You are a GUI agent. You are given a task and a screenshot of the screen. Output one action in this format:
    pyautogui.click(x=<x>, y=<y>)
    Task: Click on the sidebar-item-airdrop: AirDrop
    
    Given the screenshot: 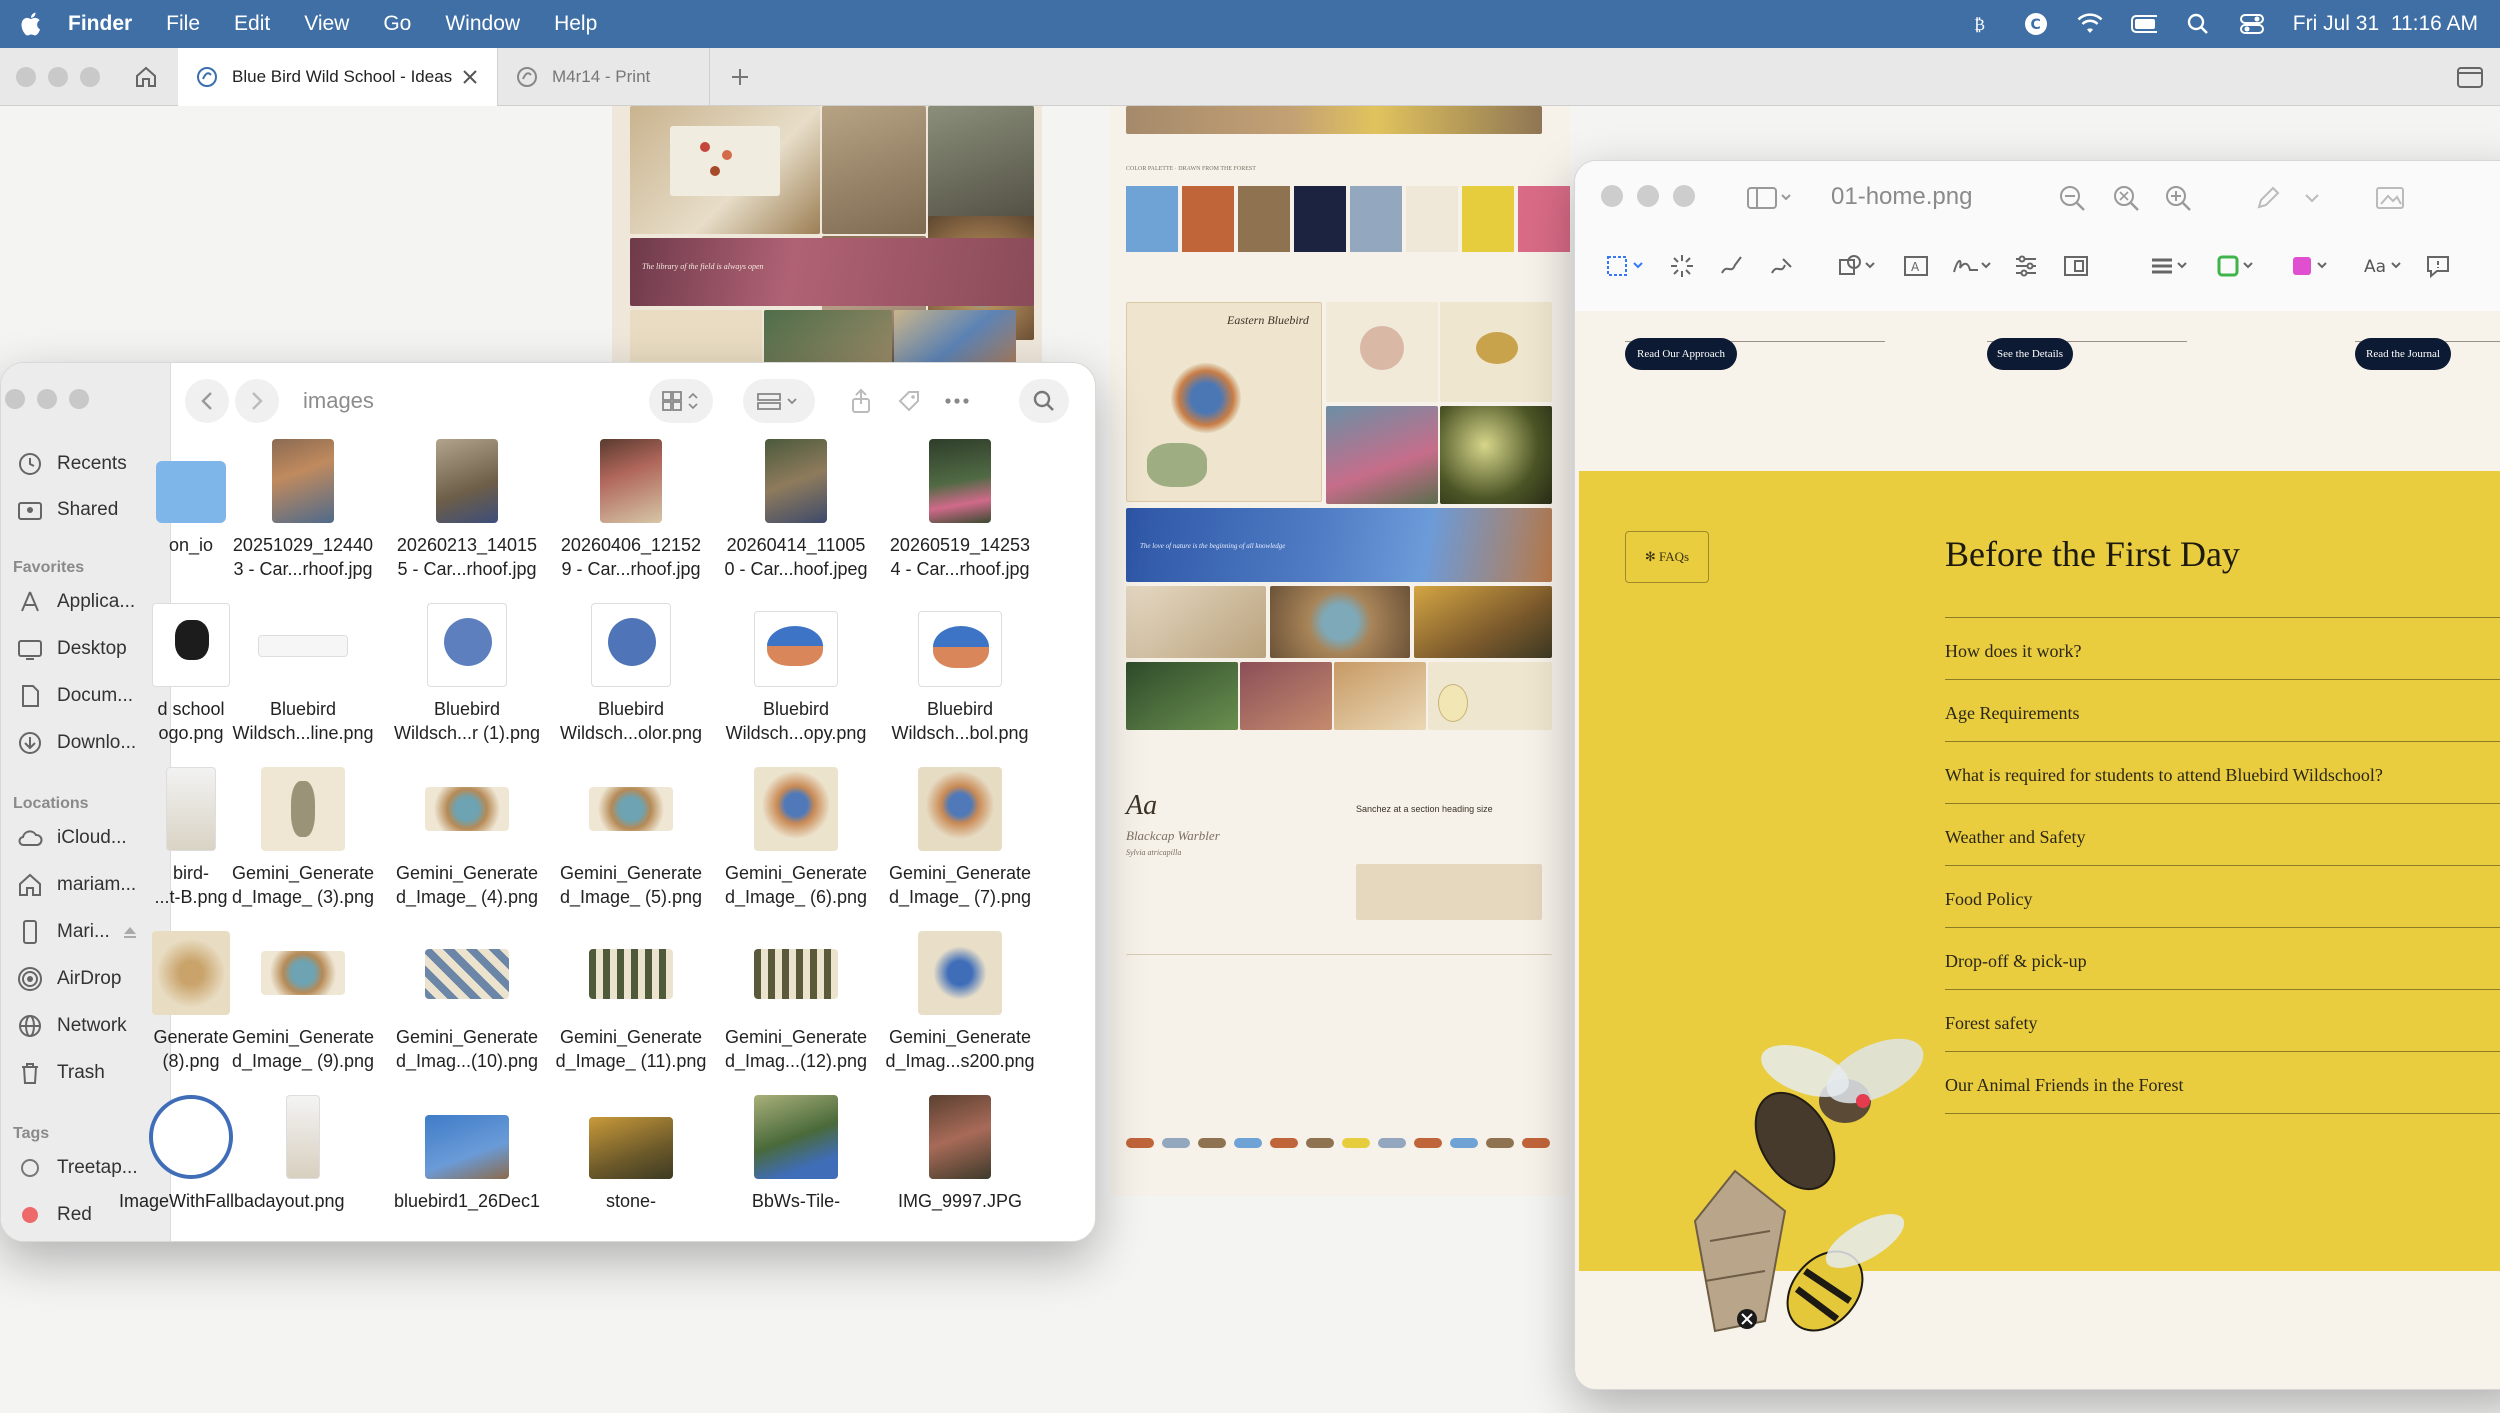 What is the action you would take?
    pyautogui.click(x=69, y=979)
    